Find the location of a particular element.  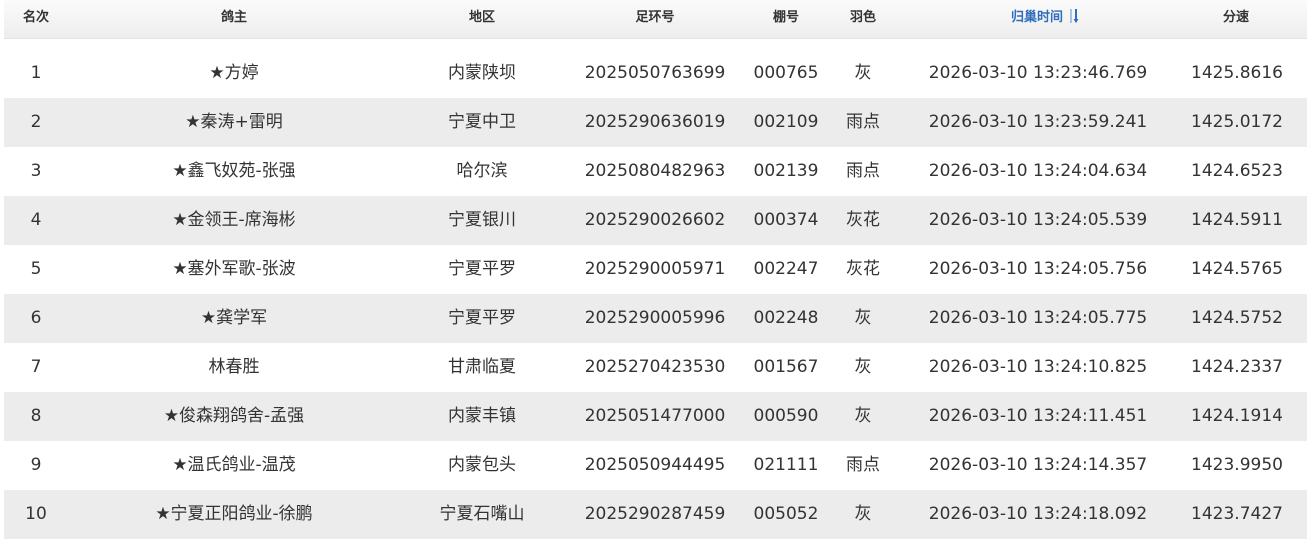

header-time: 归巢时间 is located at coordinates (1045, 19).